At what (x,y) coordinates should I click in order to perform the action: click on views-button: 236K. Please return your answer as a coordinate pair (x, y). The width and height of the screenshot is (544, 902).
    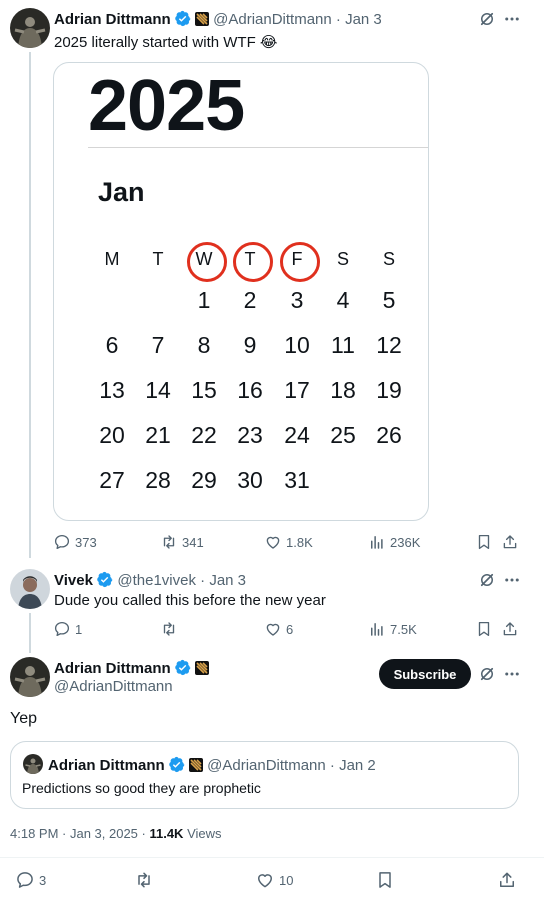
    Looking at the image, I should click on (394, 542).